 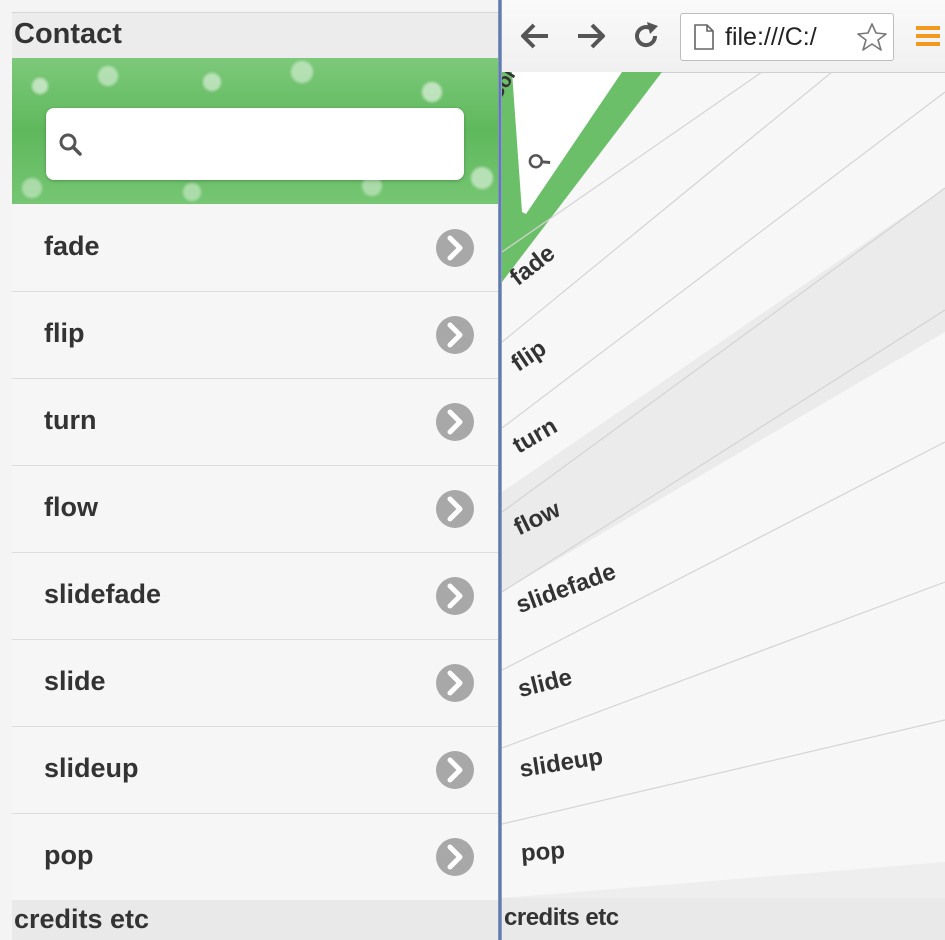 I want to click on list-item-label: slideup, so click(x=91, y=768).